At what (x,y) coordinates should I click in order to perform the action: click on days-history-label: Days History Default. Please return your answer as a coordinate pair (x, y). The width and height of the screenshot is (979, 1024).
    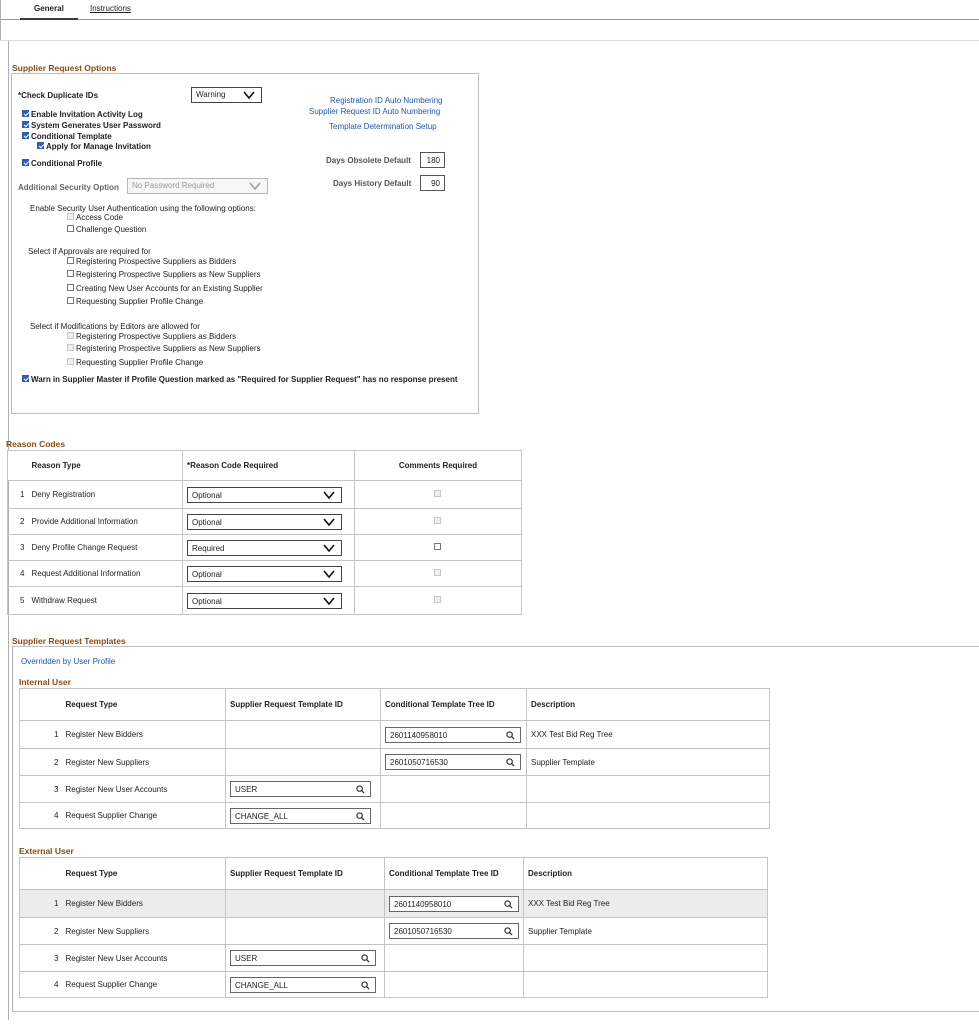
    Looking at the image, I should click on (372, 183).